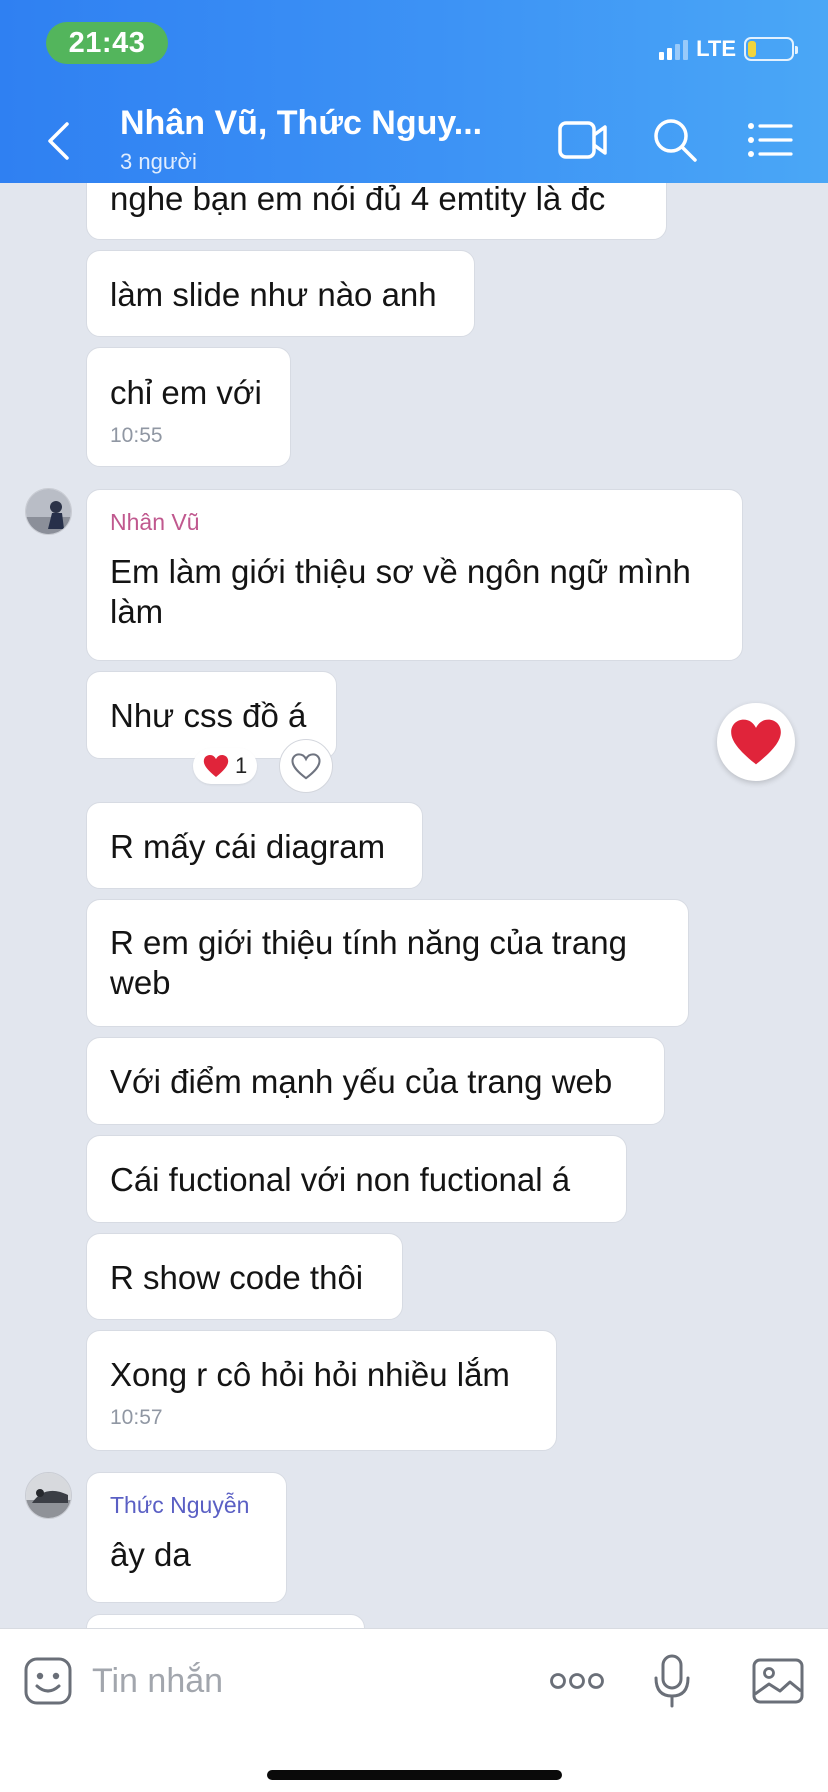 Image resolution: width=828 pixels, height=1792 pixels. What do you see at coordinates (414, 91) in the screenshot?
I see `chat-header: 21:43 LTE Nhân Vũ, Thức Nguy... 3 người` at bounding box center [414, 91].